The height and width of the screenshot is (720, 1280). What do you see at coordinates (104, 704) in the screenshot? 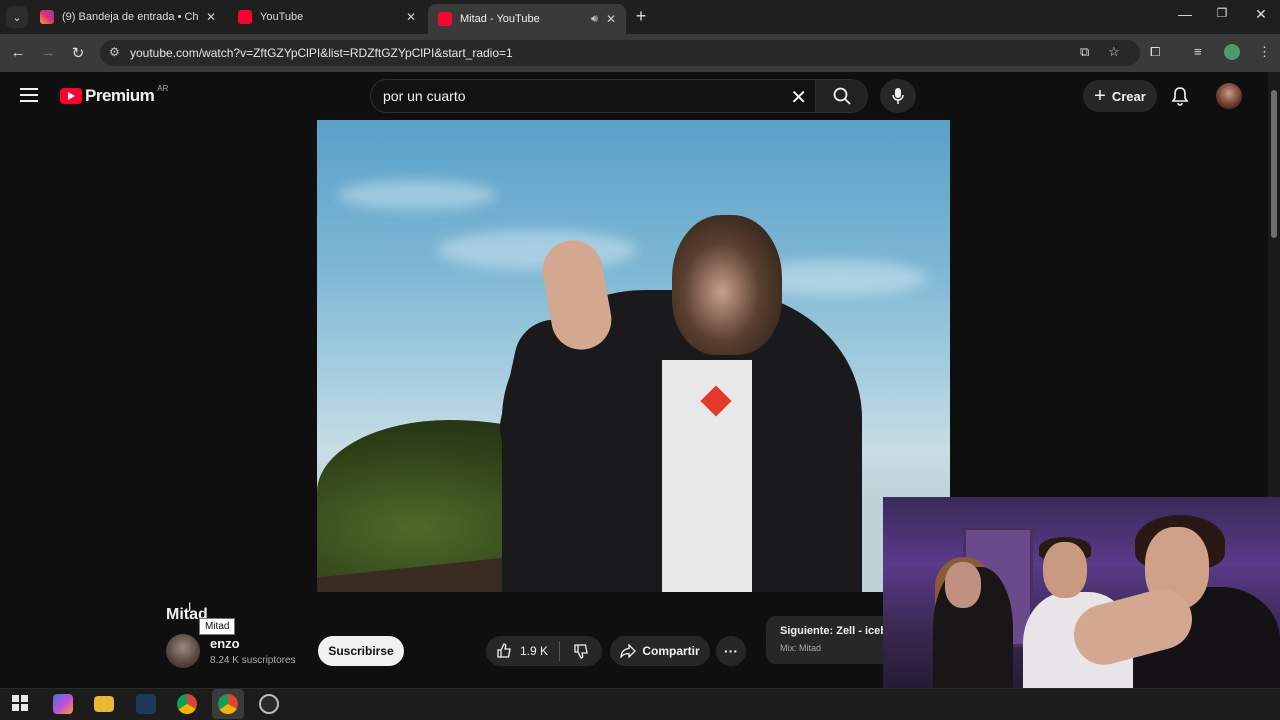
I see `file-explorer-icon` at bounding box center [104, 704].